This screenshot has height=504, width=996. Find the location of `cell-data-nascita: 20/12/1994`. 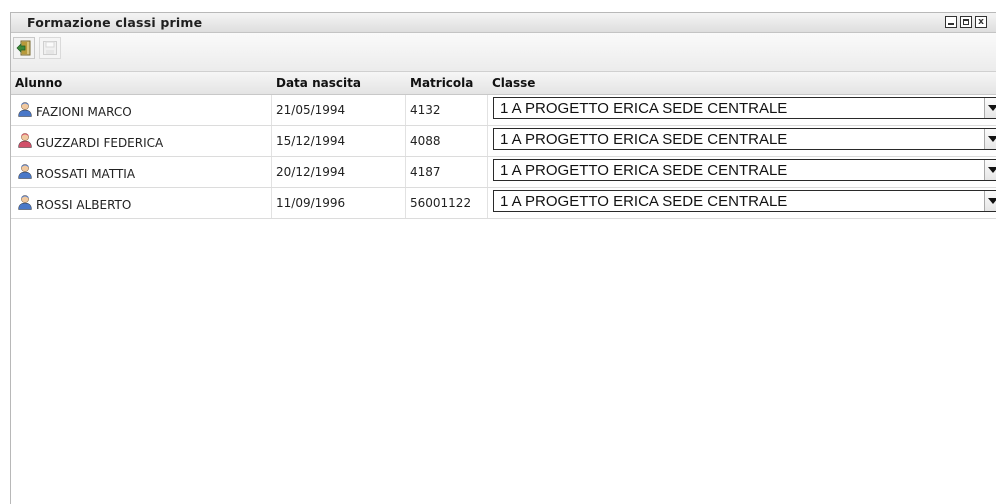

cell-data-nascita: 20/12/1994 is located at coordinates (339, 172).